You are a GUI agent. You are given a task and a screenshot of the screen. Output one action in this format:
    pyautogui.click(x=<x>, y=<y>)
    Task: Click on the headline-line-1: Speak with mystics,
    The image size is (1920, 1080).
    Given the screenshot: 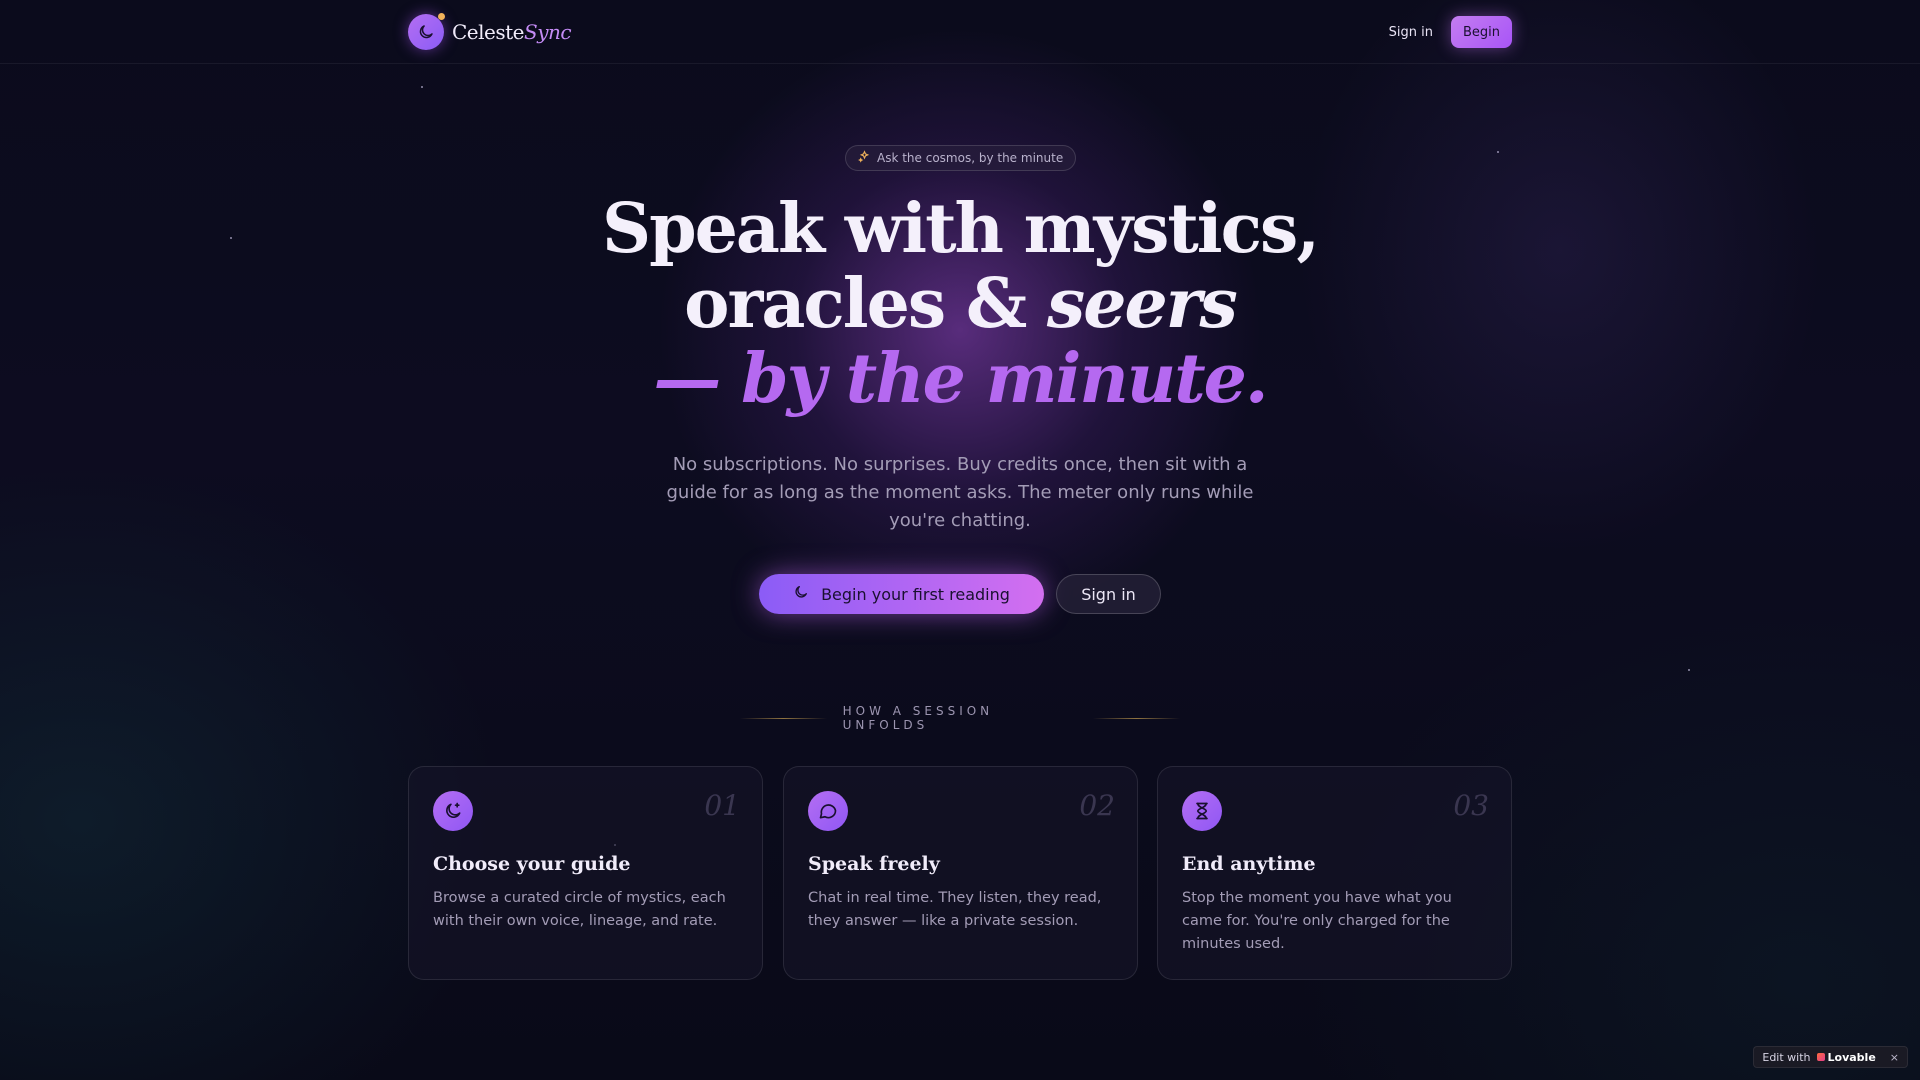 What is the action you would take?
    pyautogui.click(x=960, y=229)
    